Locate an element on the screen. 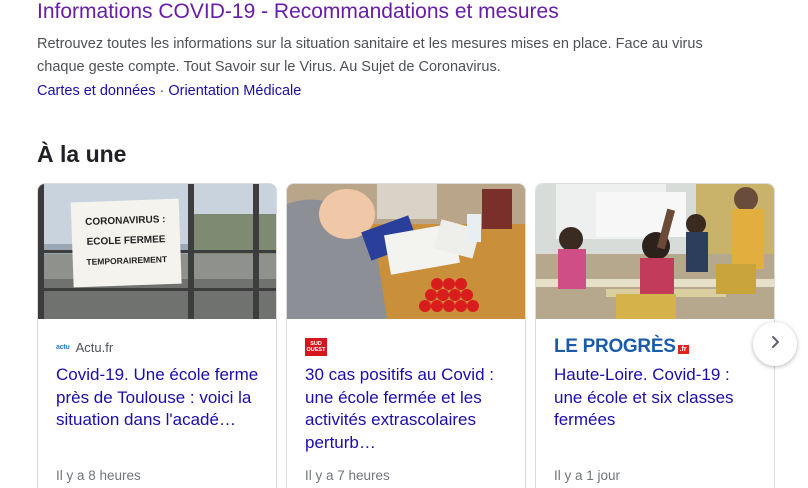 This screenshot has width=808, height=488. chevron-right-icon is located at coordinates (775, 344).